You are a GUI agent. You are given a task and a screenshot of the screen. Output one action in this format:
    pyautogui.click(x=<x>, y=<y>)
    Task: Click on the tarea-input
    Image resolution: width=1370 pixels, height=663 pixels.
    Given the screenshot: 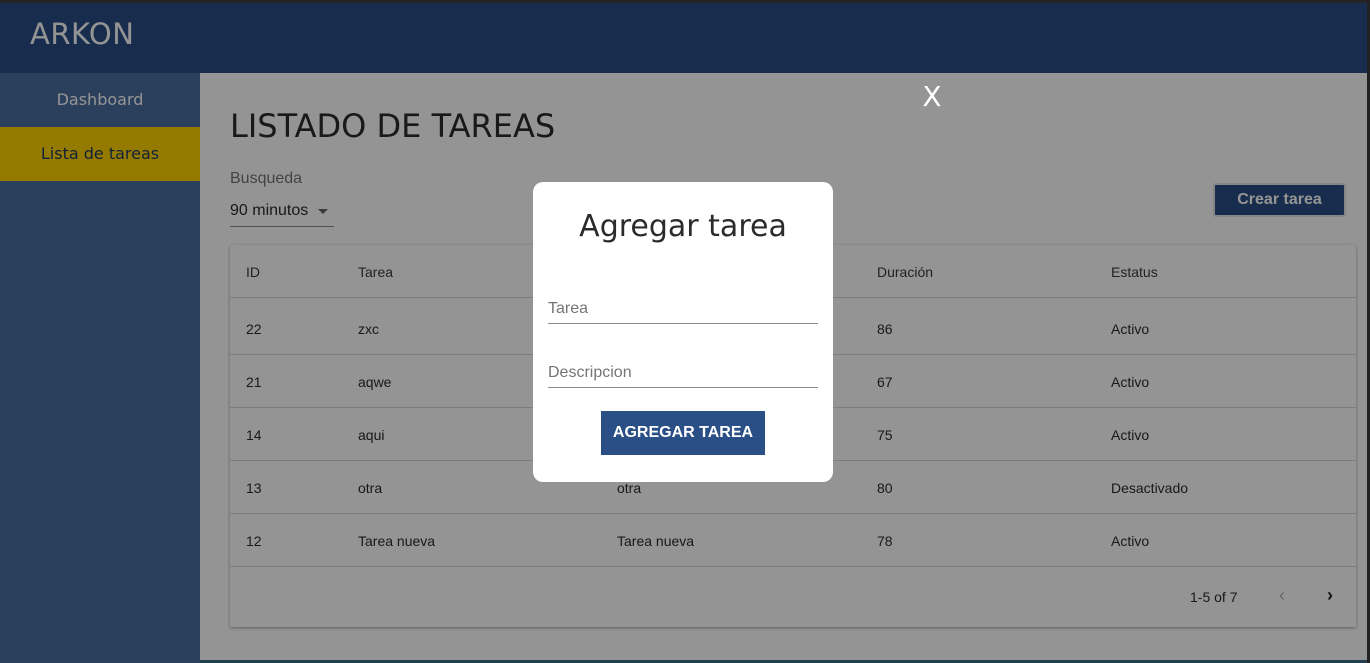 What is the action you would take?
    pyautogui.click(x=683, y=309)
    